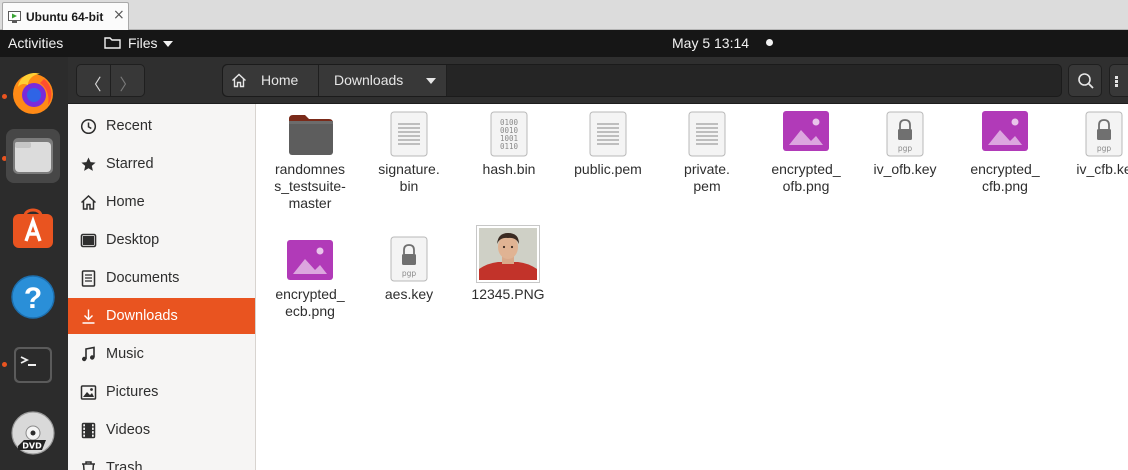 The height and width of the screenshot is (470, 1128). What do you see at coordinates (88, 126) in the screenshot?
I see `clock-icon` at bounding box center [88, 126].